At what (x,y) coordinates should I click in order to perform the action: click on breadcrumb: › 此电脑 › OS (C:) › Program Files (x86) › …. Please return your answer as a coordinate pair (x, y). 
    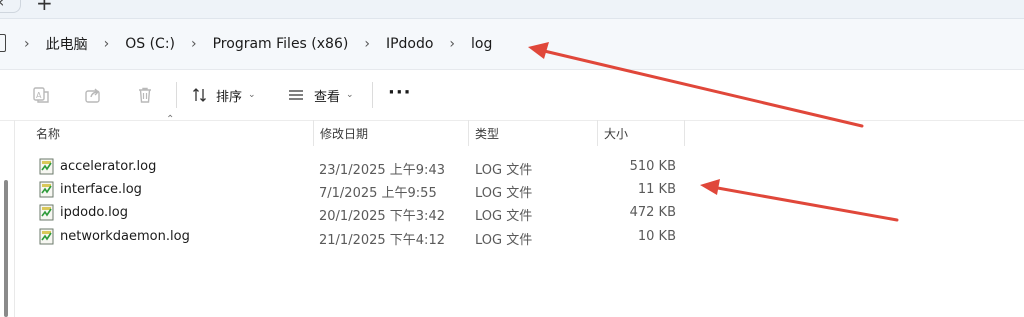
    Looking at the image, I should click on (246, 44).